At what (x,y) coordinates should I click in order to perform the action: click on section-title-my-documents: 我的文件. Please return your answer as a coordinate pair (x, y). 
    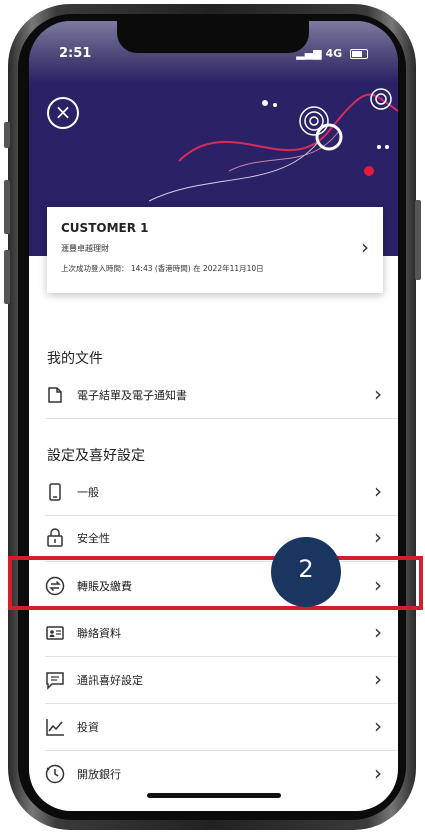
    Looking at the image, I should click on (75, 359).